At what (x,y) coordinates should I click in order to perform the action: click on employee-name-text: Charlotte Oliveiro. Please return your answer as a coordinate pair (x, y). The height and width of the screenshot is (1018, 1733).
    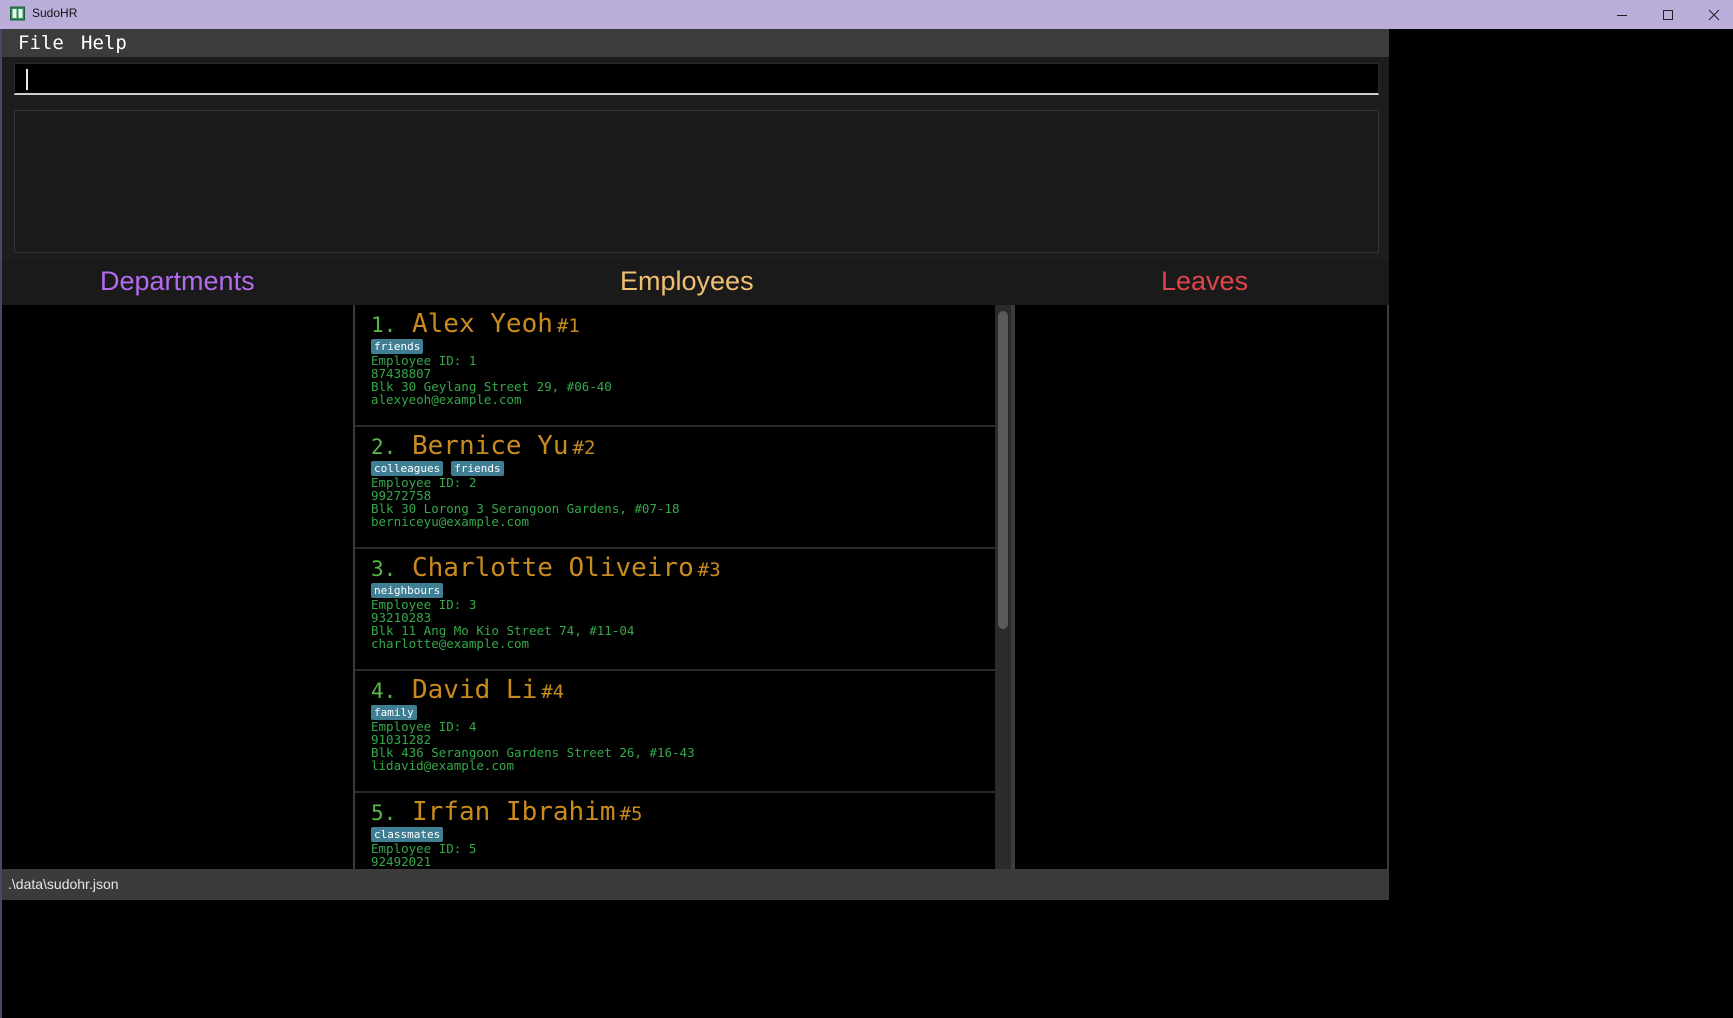
    Looking at the image, I should click on (553, 568).